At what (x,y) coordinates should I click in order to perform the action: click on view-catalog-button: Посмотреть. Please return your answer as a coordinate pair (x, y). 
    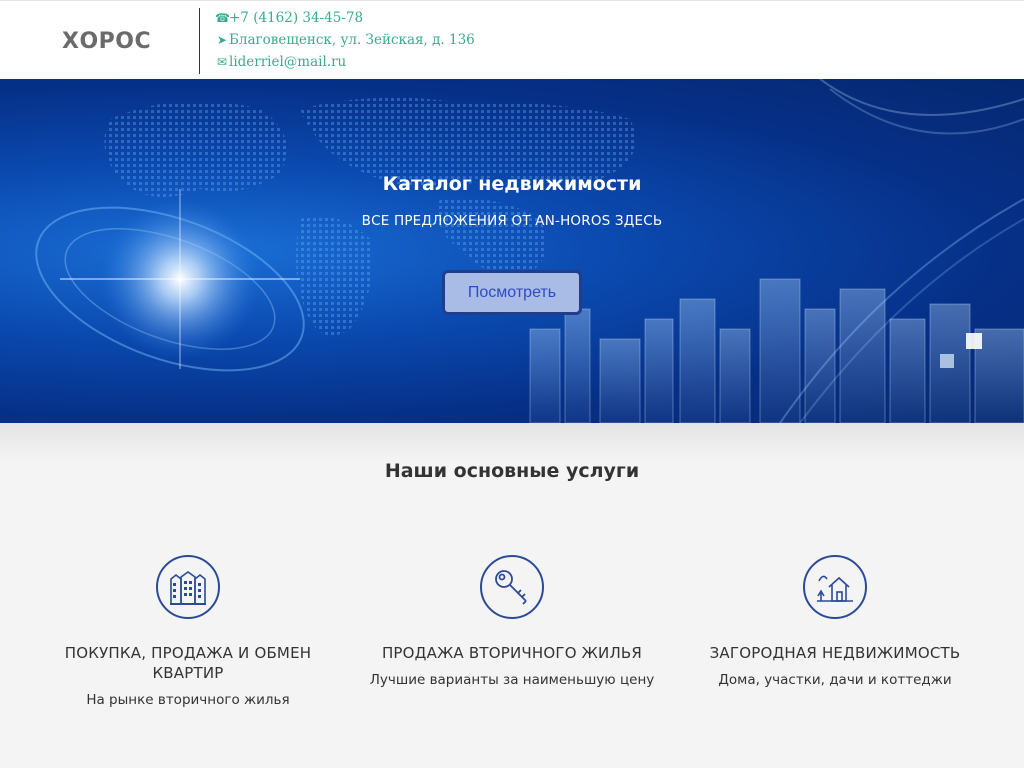
    Looking at the image, I should click on (512, 292).